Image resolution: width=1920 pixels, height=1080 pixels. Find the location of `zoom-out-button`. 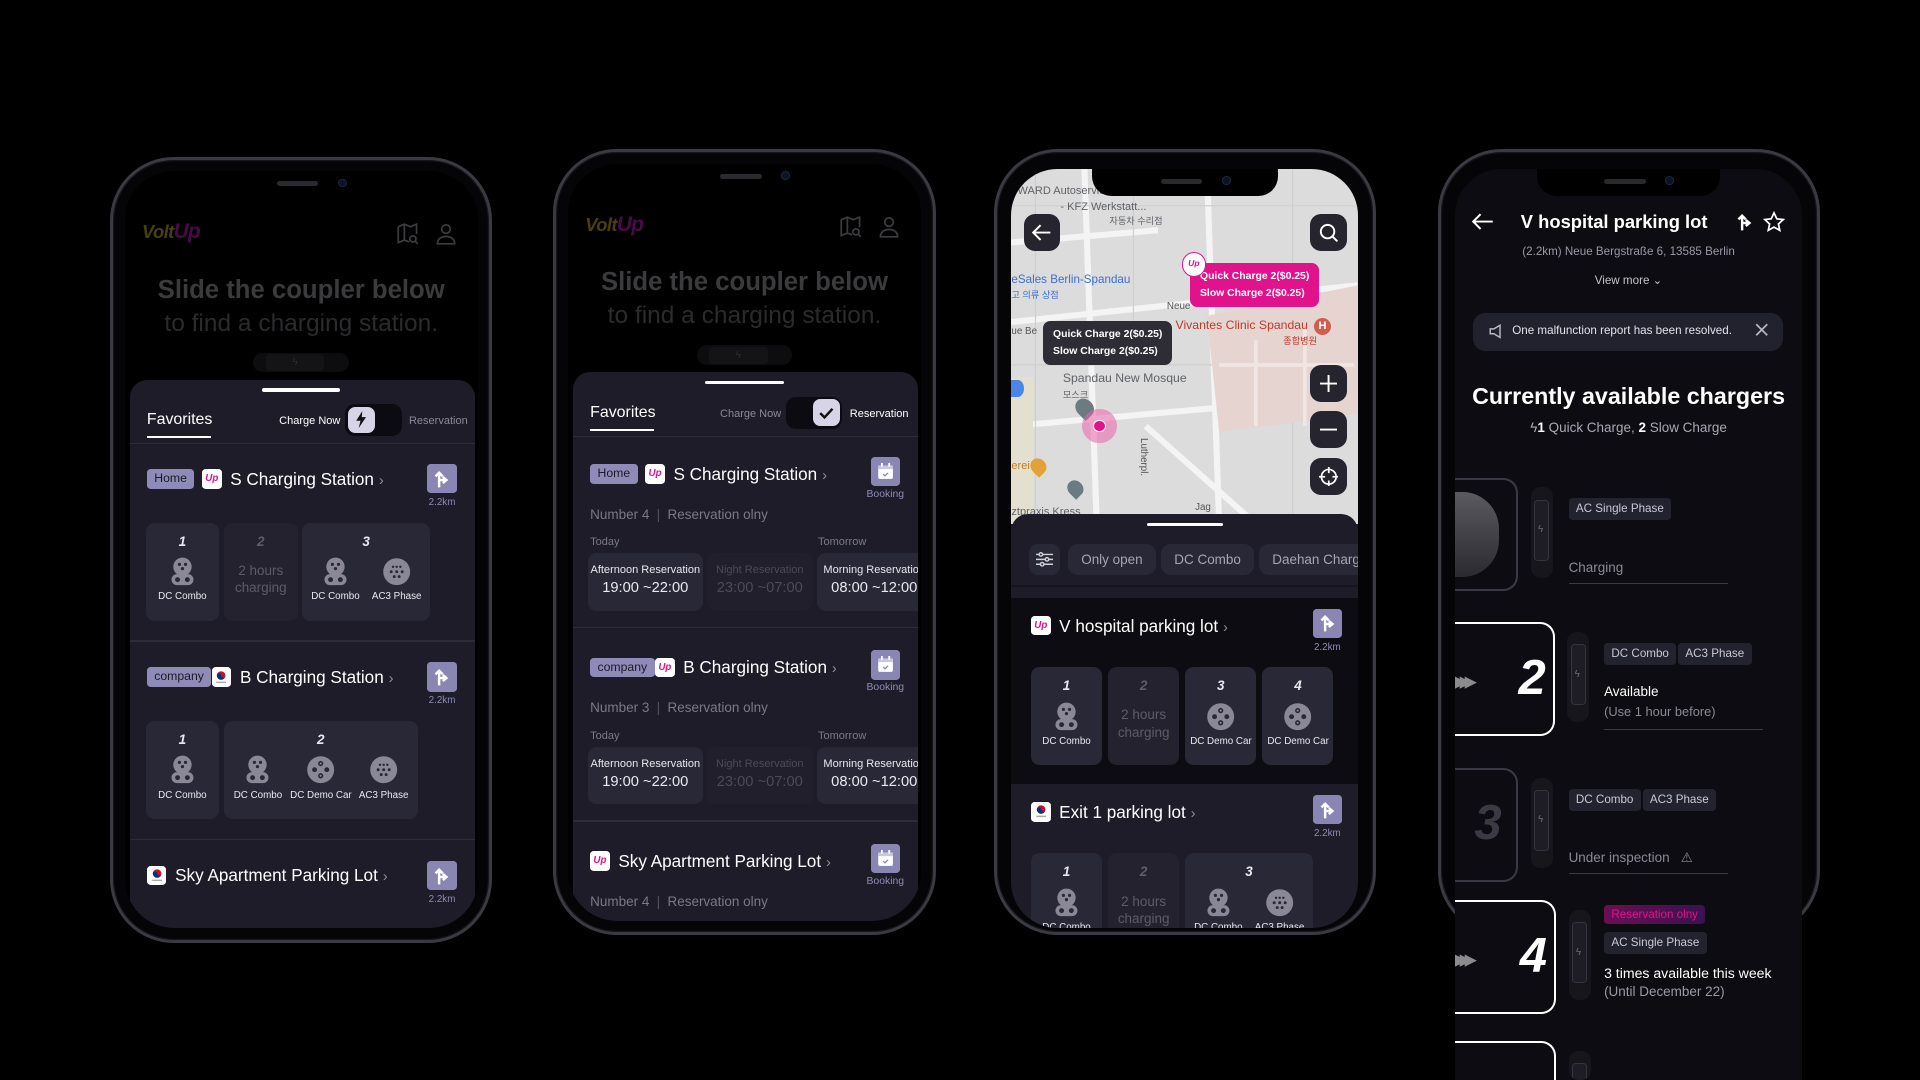

zoom-out-button is located at coordinates (1328, 430).